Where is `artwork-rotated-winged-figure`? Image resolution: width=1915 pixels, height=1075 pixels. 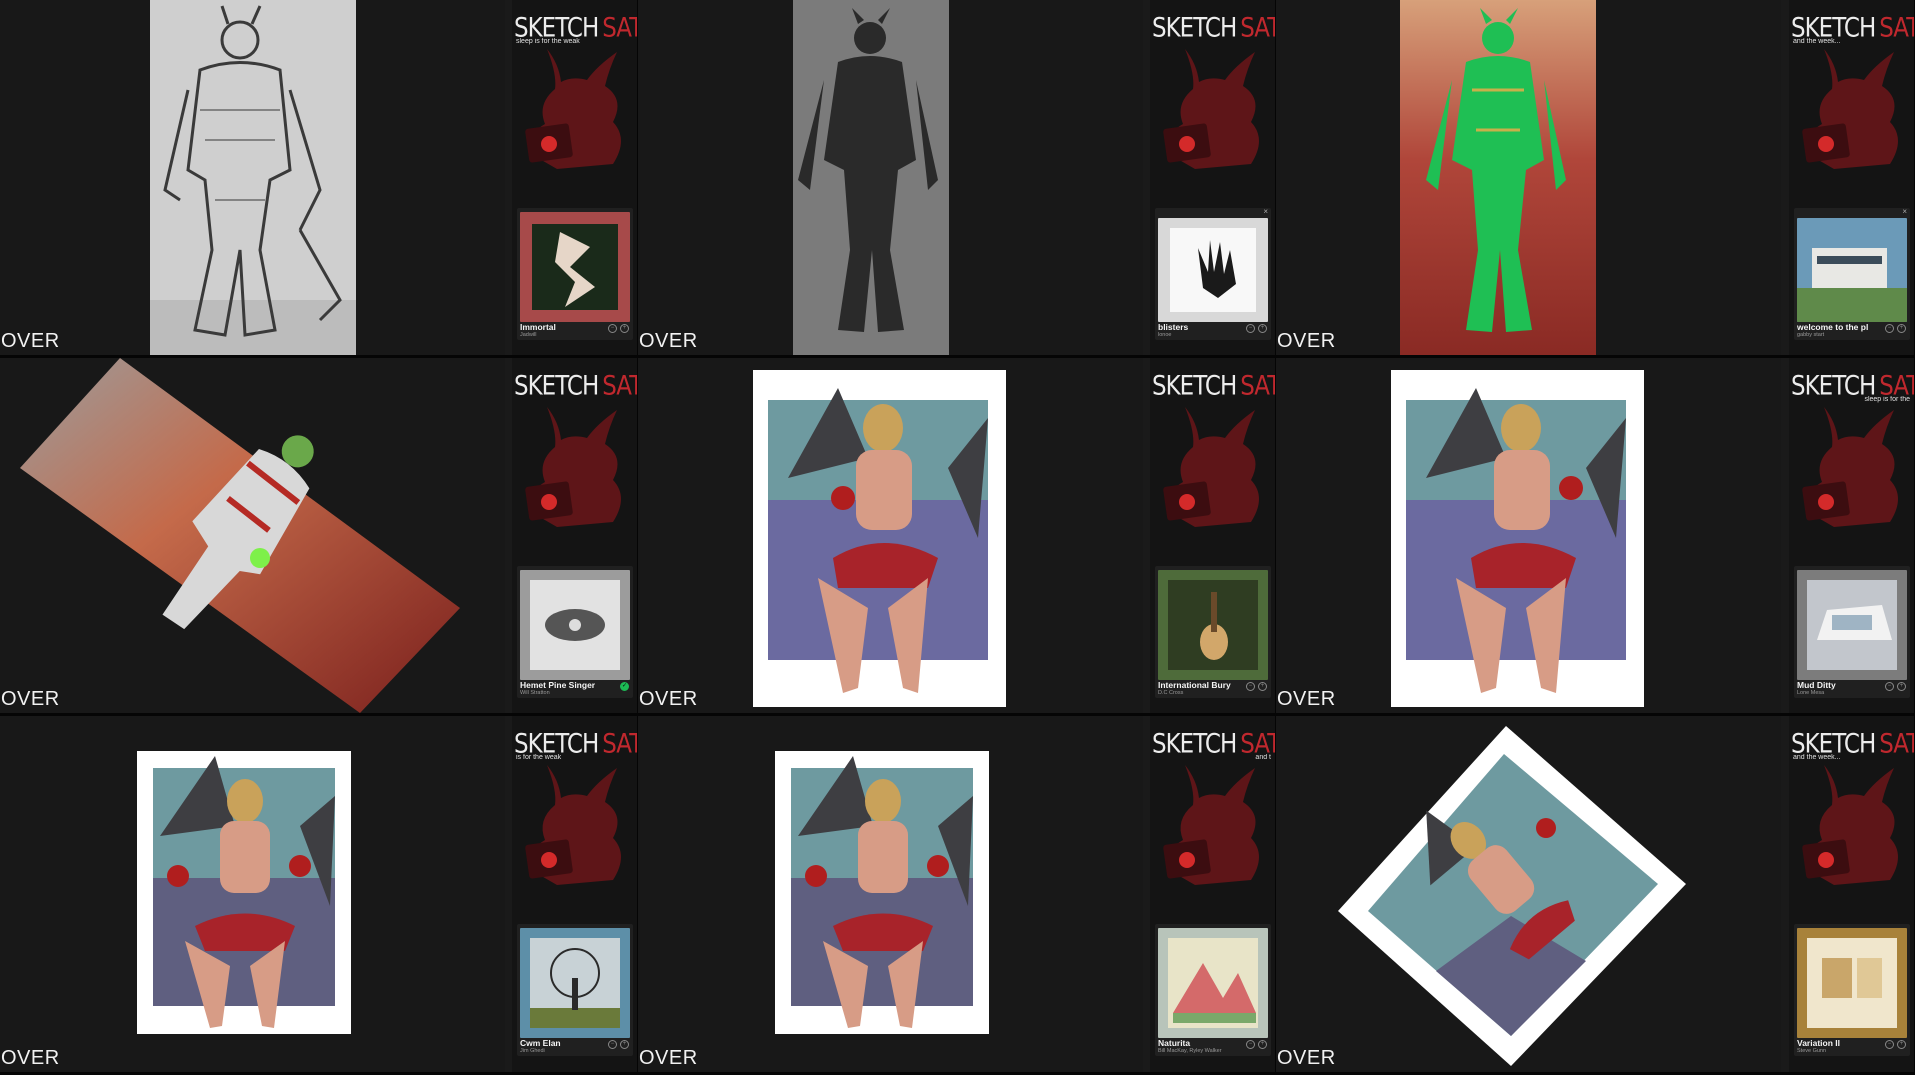 artwork-rotated-winged-figure is located at coordinates (1512, 896).